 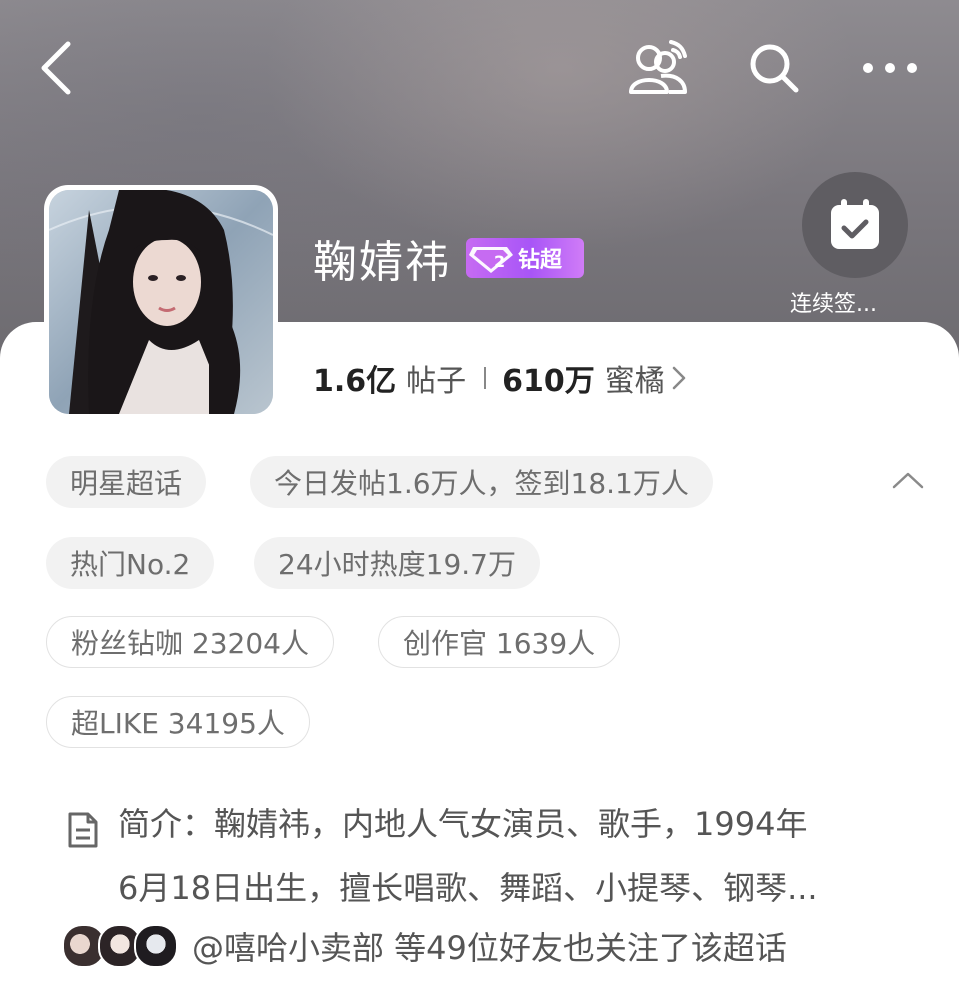 I want to click on level-badge: 2 钻超, so click(x=525, y=258).